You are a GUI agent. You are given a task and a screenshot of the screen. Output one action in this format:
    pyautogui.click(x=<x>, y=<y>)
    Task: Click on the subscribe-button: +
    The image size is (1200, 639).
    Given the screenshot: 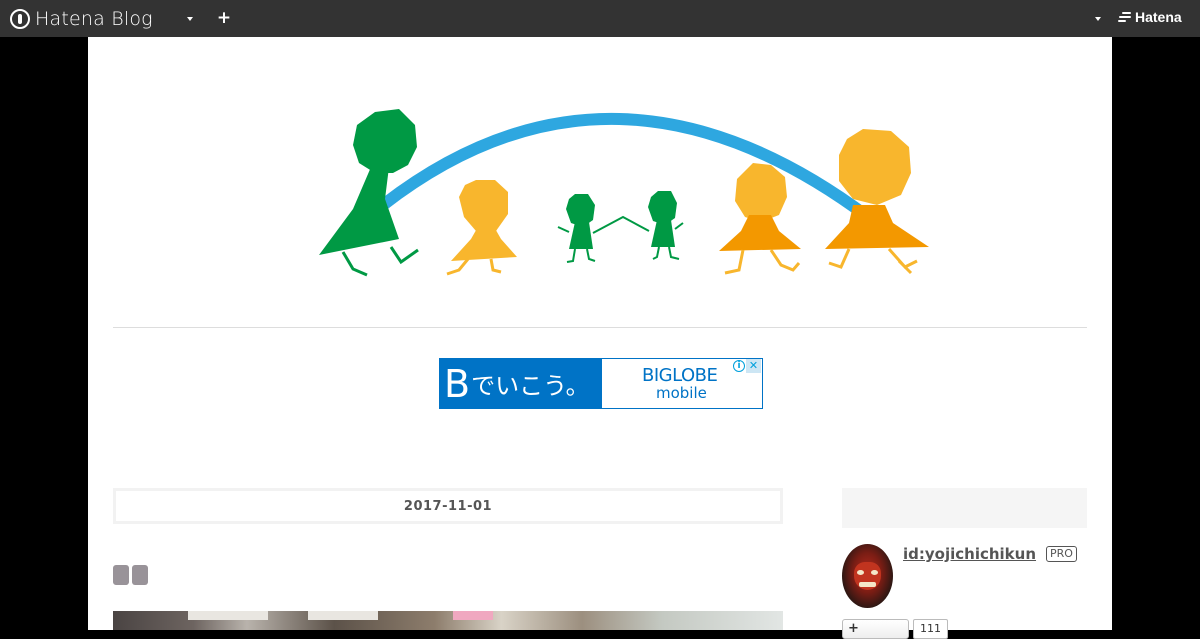 What is the action you would take?
    pyautogui.click(x=875, y=629)
    